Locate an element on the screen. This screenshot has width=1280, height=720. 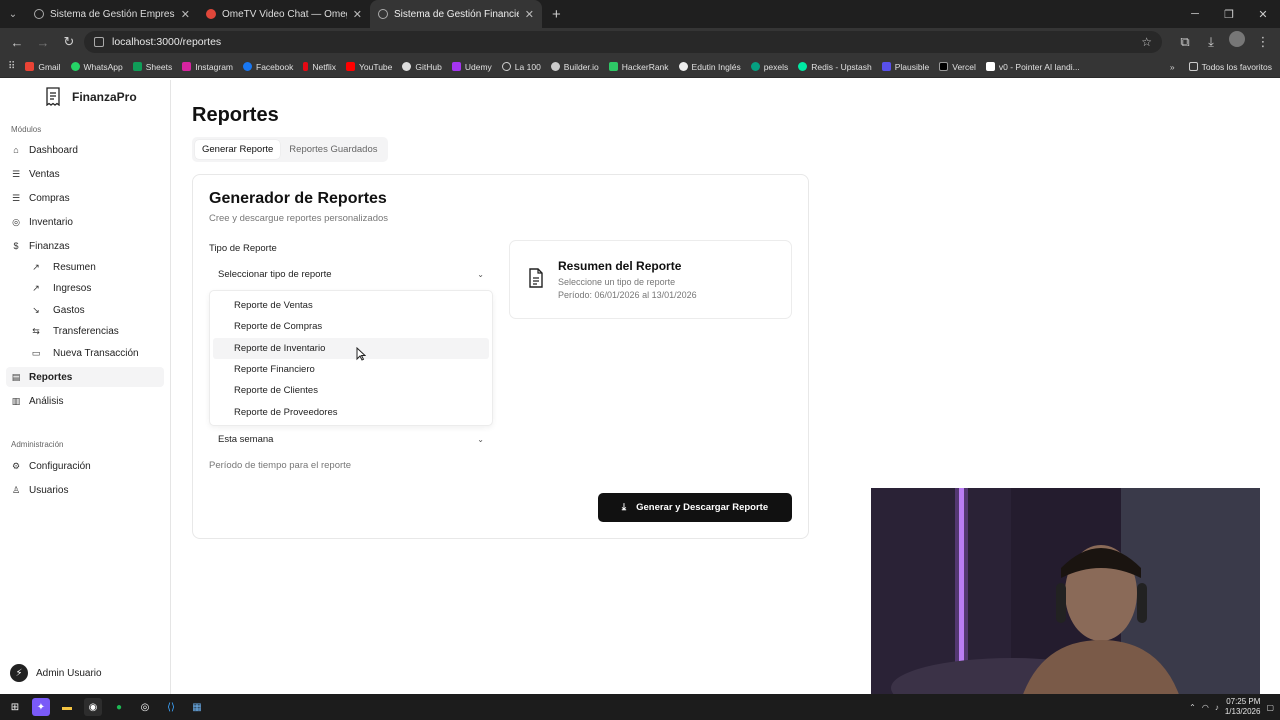
option-reporte-inventario: Reporte de Inventario is located at coordinates (351, 348).